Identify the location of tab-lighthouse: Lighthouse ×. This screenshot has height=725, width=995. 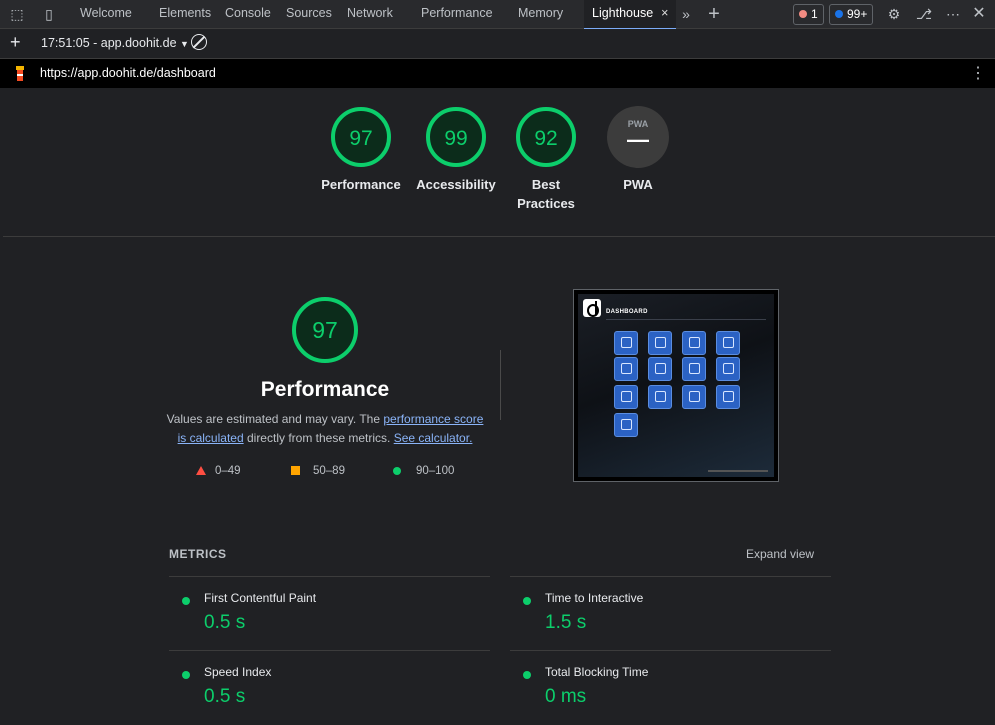
(630, 15).